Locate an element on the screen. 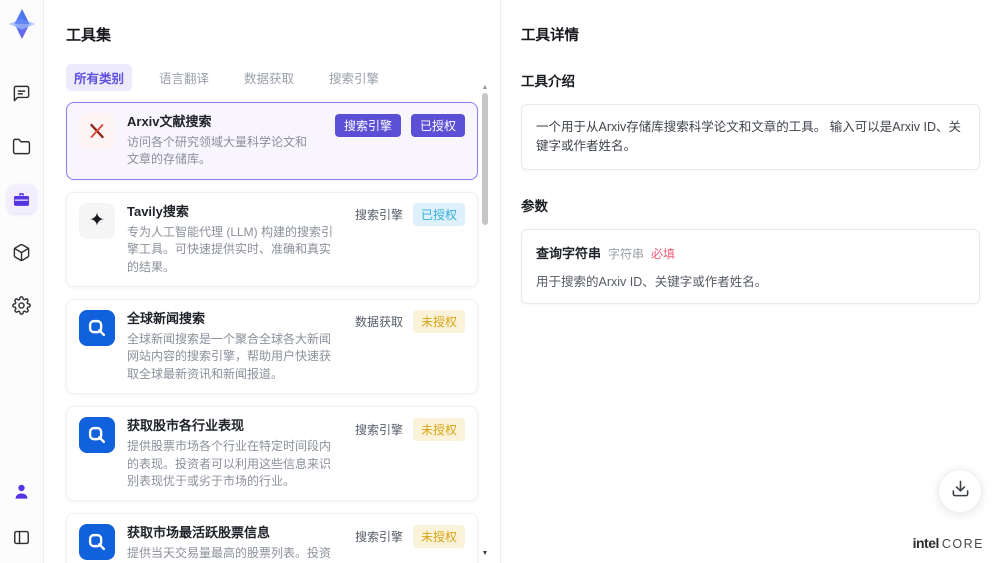 The image size is (1000, 563). tool-card: Arxiv文献搜索访问各个研究领域大量科学论文和文章的存储库。 搜索引擎 已授权 is located at coordinates (272, 141).